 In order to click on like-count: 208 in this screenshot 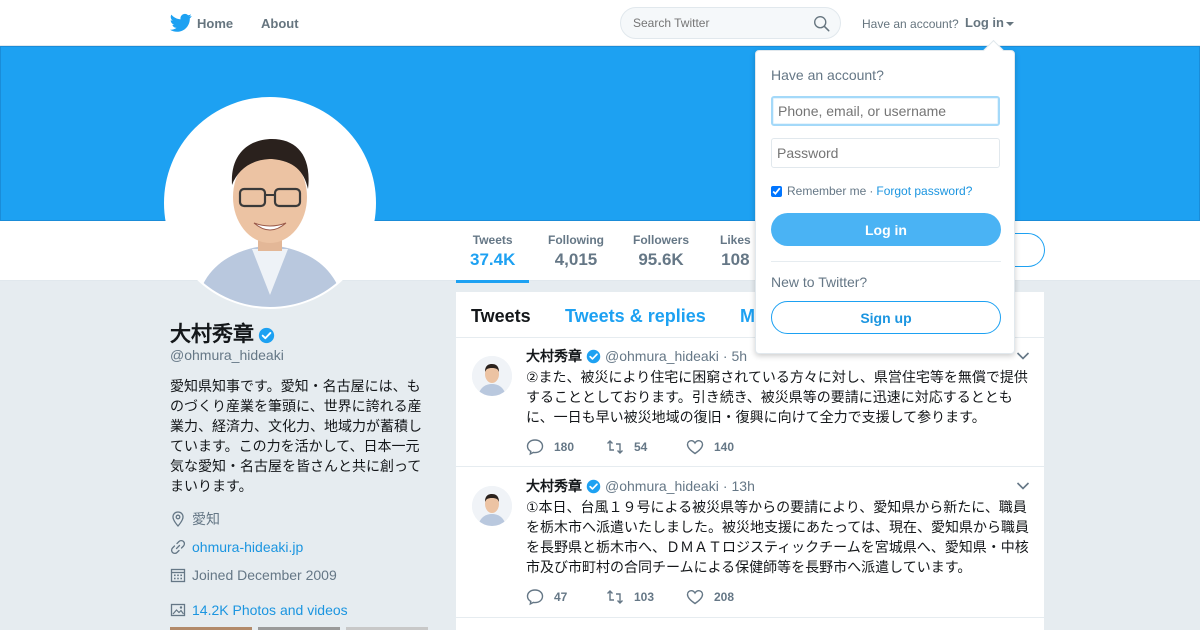, I will do `click(724, 597)`.